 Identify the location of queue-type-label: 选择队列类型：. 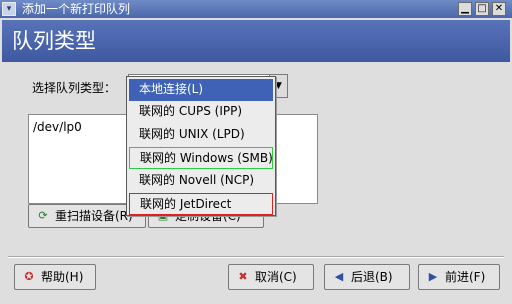
(74, 88).